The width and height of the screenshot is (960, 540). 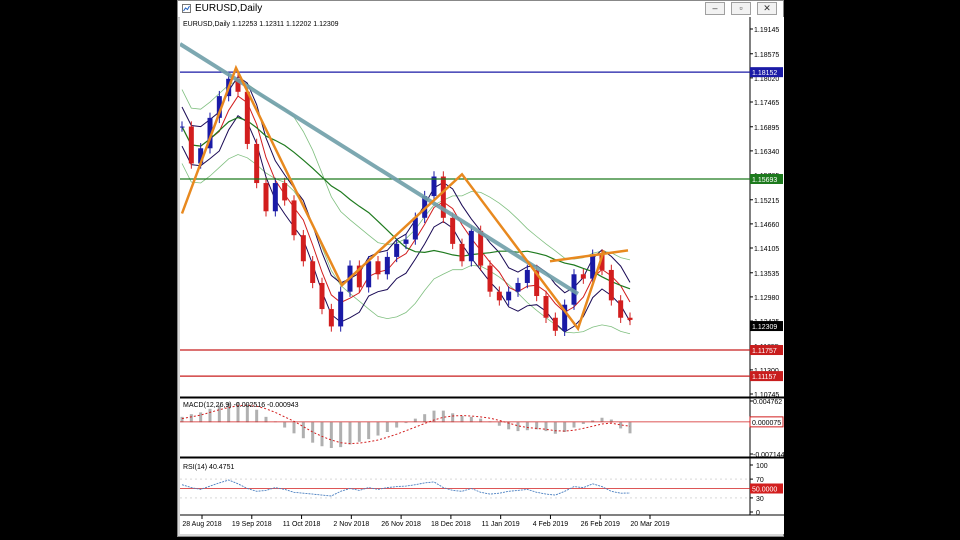 What do you see at coordinates (766, 55) in the screenshot?
I see `price-tick-label: 1.18575` at bounding box center [766, 55].